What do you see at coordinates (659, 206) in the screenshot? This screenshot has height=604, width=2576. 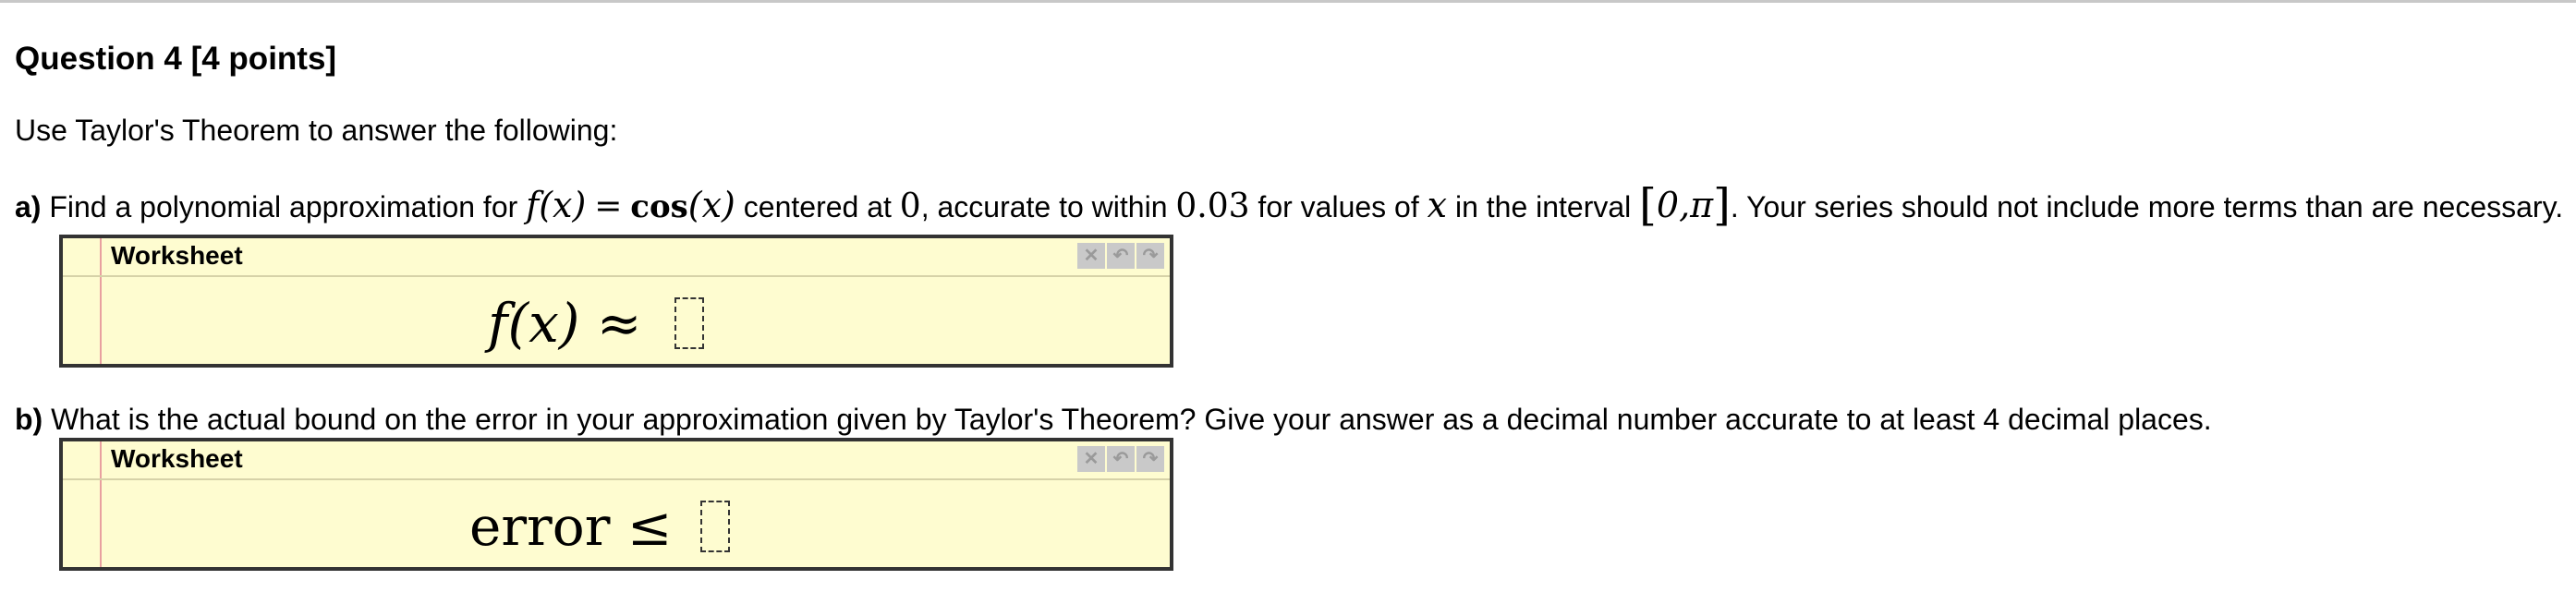 I see `part-a-cos: cos` at bounding box center [659, 206].